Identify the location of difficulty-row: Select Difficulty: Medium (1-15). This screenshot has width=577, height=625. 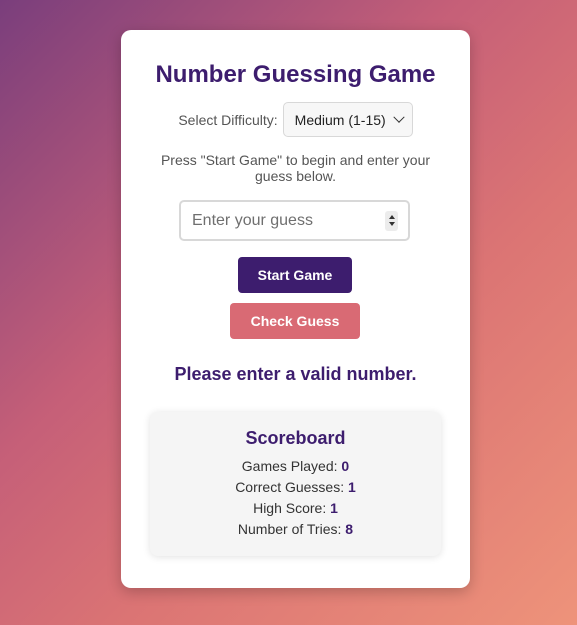
(295, 119).